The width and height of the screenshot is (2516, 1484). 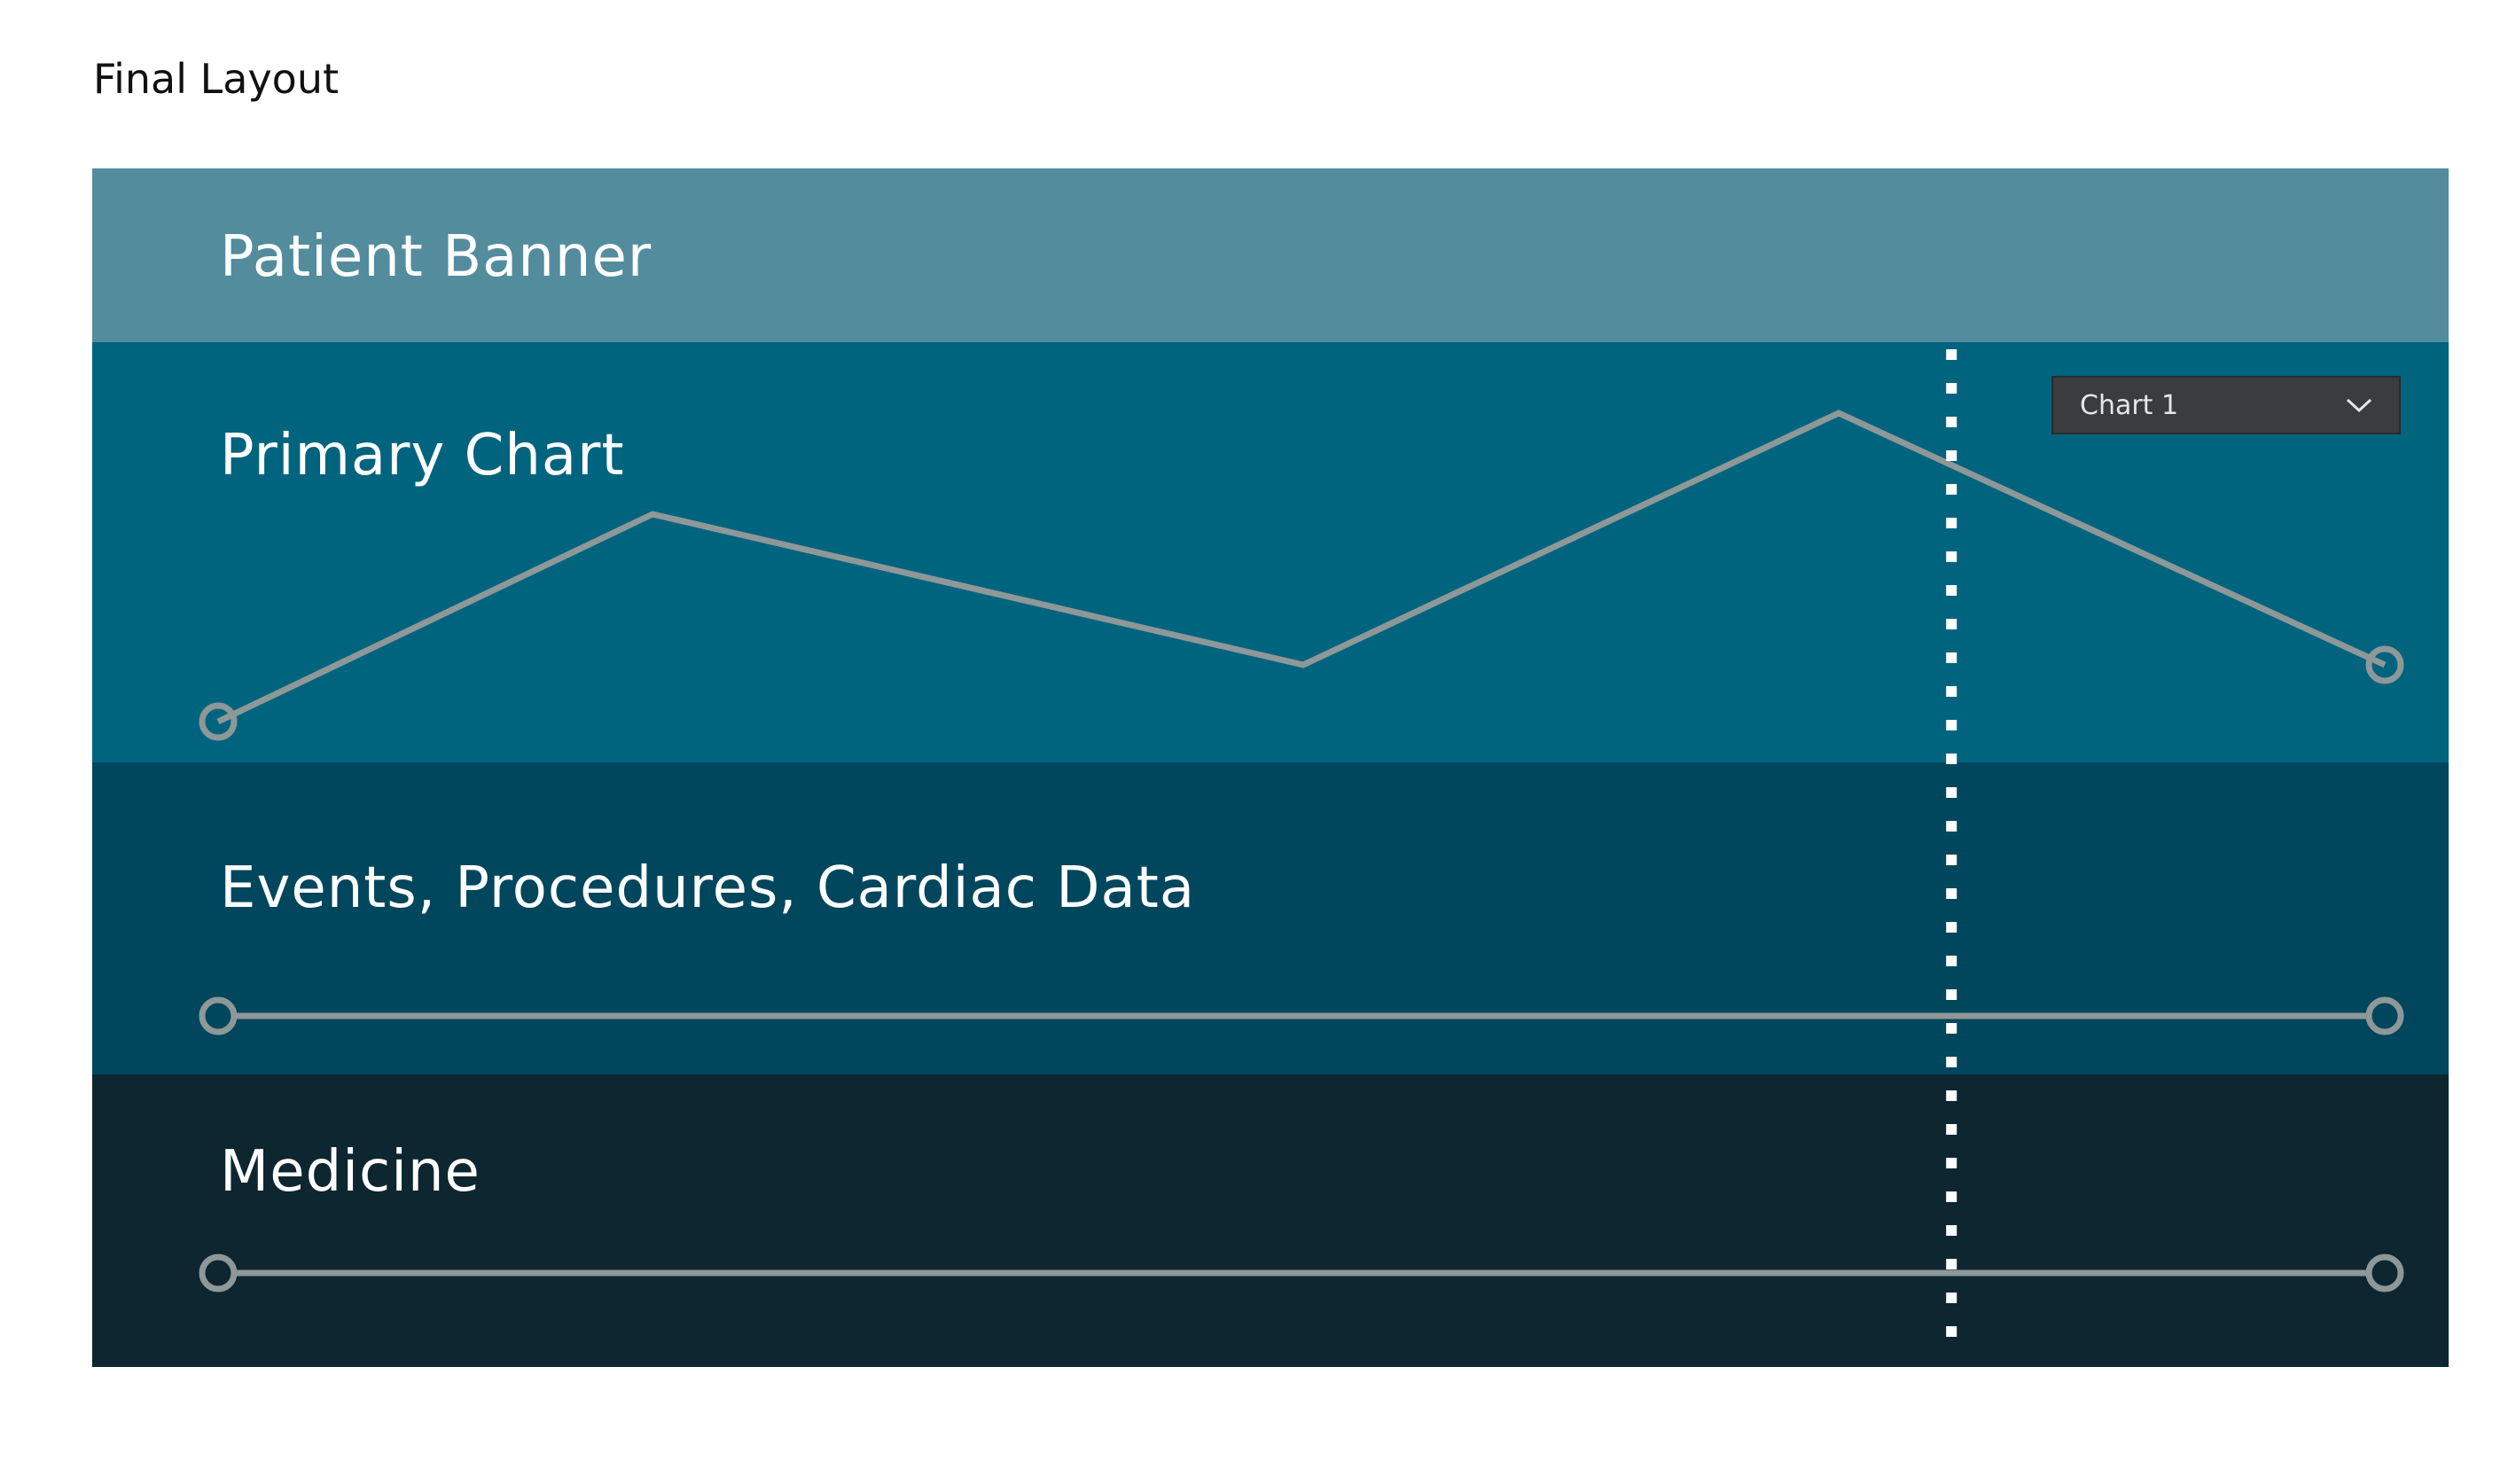 What do you see at coordinates (2384, 1273) in the screenshot?
I see `medicine-end-marker` at bounding box center [2384, 1273].